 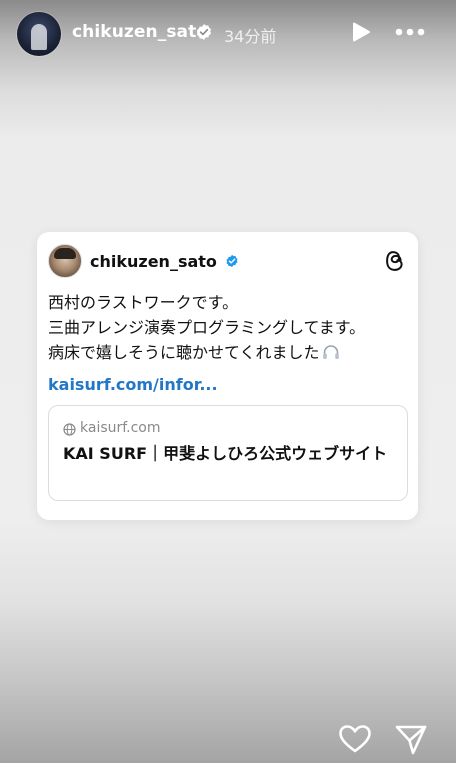 What do you see at coordinates (361, 32) in the screenshot?
I see `play-icon` at bounding box center [361, 32].